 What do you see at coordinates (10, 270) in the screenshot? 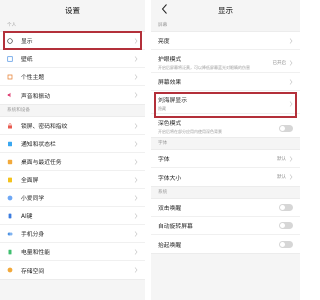
I see `storage-icon` at bounding box center [10, 270].